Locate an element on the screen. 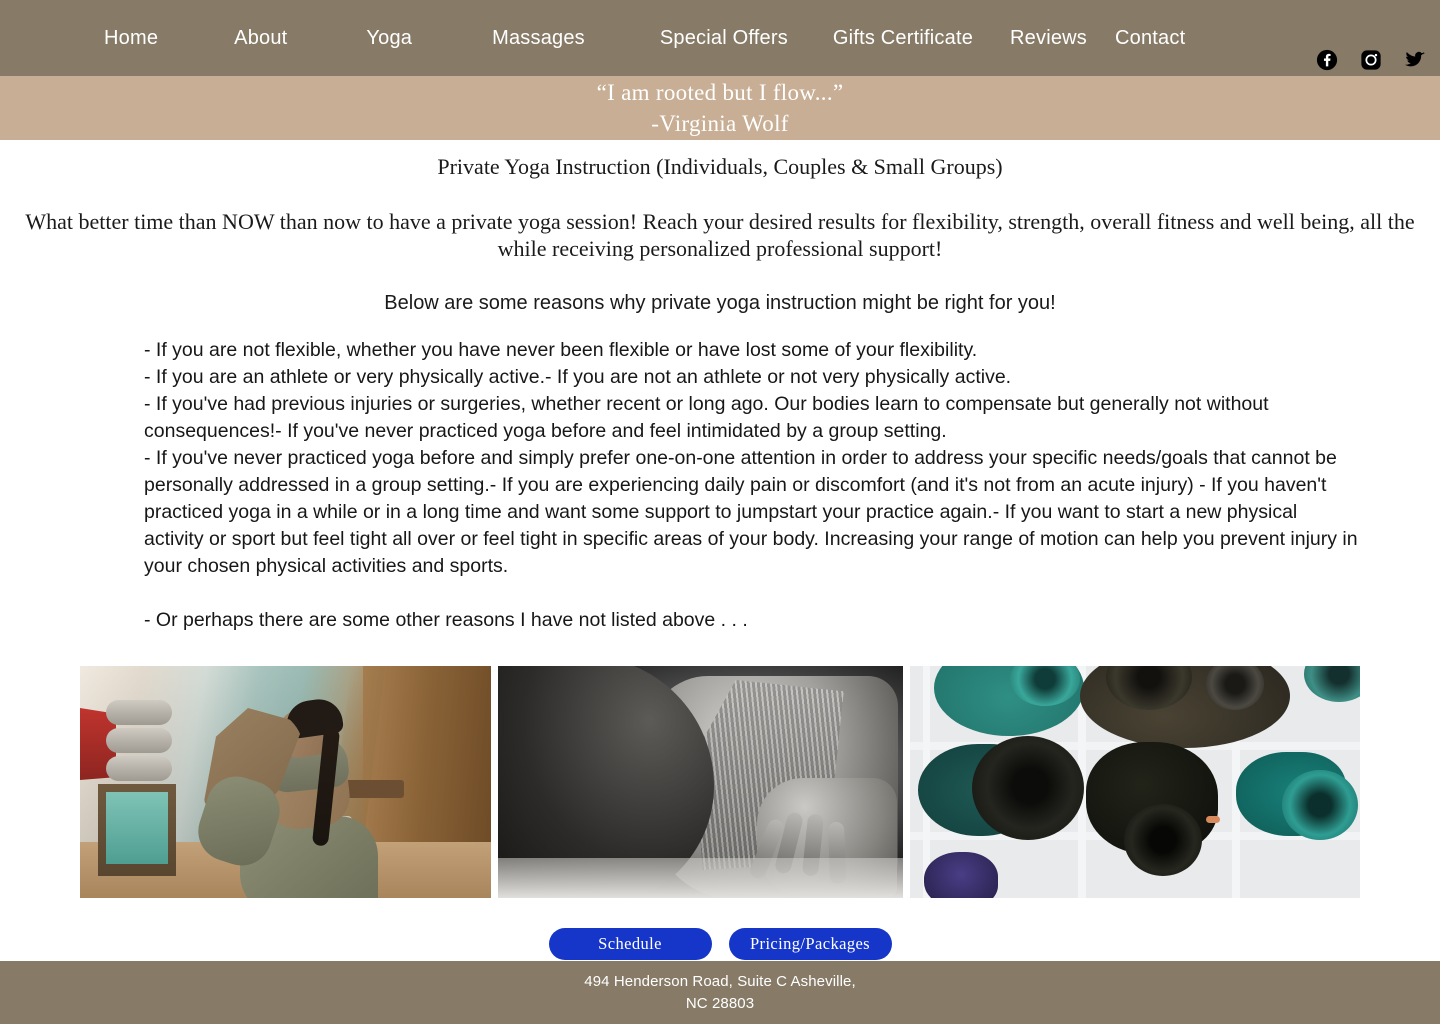 The width and height of the screenshot is (1440, 1024). photo-woman-yoga-pose is located at coordinates (285, 782).